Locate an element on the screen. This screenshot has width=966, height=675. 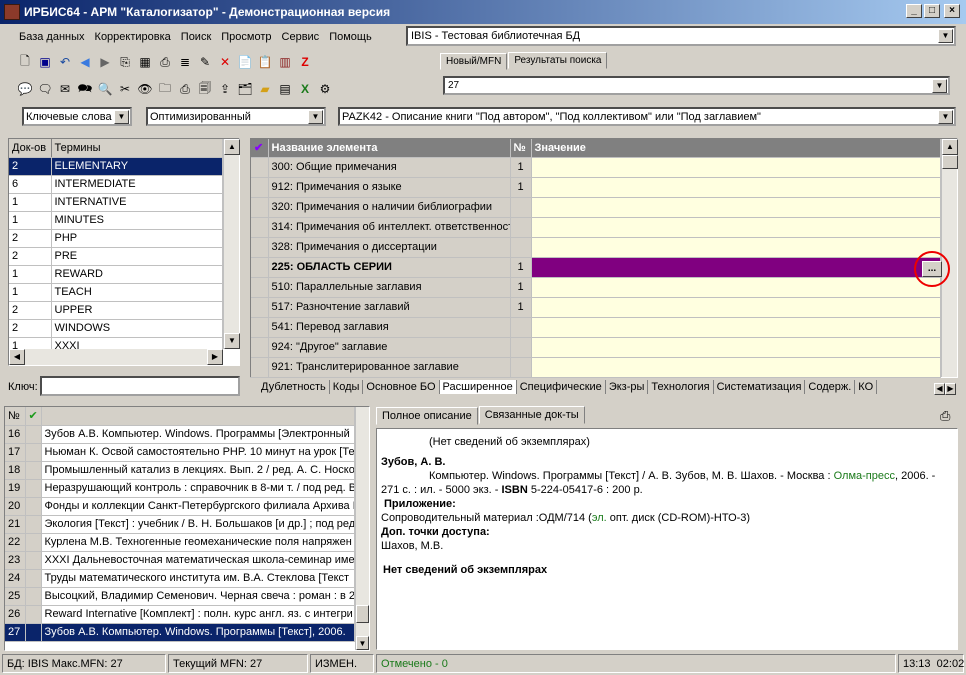
menu-help: Помощь is located at coordinates (350, 37).